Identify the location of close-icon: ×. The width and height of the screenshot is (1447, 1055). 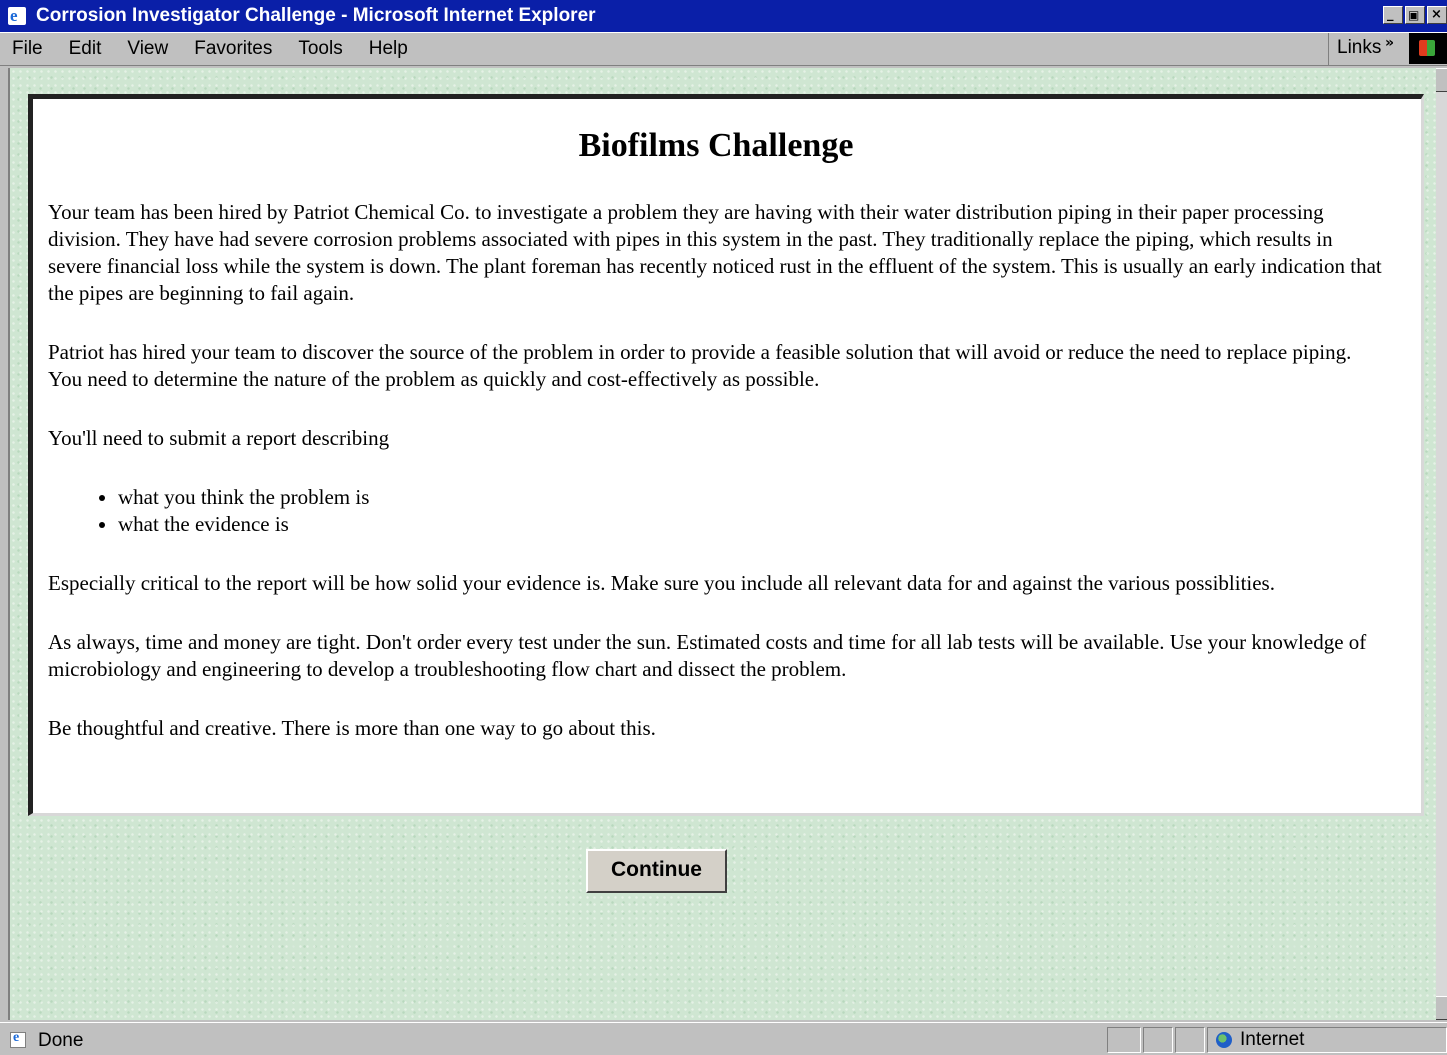
(1436, 14).